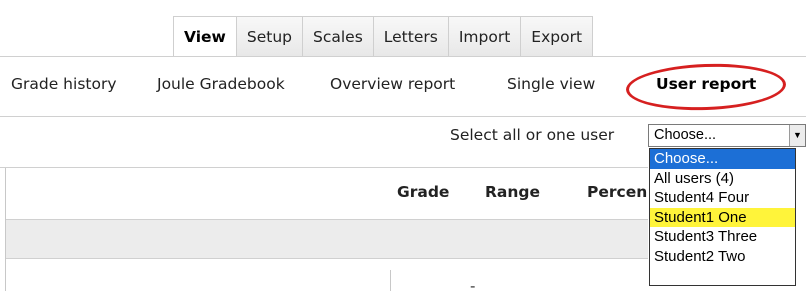 The image size is (806, 291). I want to click on user-option-student1: Student1 One, so click(722, 217).